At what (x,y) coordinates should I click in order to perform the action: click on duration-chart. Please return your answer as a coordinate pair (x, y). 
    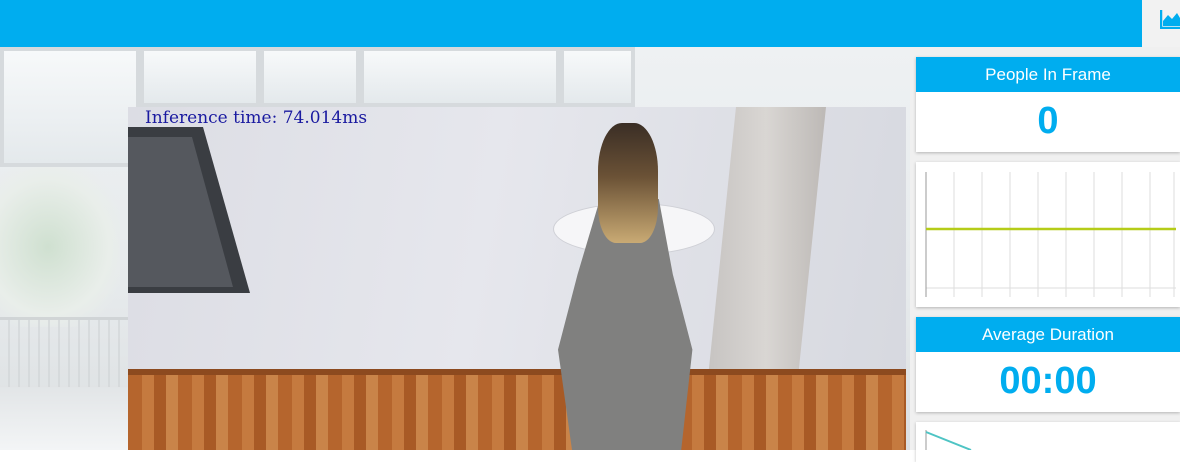
    Looking at the image, I should click on (948, 440).